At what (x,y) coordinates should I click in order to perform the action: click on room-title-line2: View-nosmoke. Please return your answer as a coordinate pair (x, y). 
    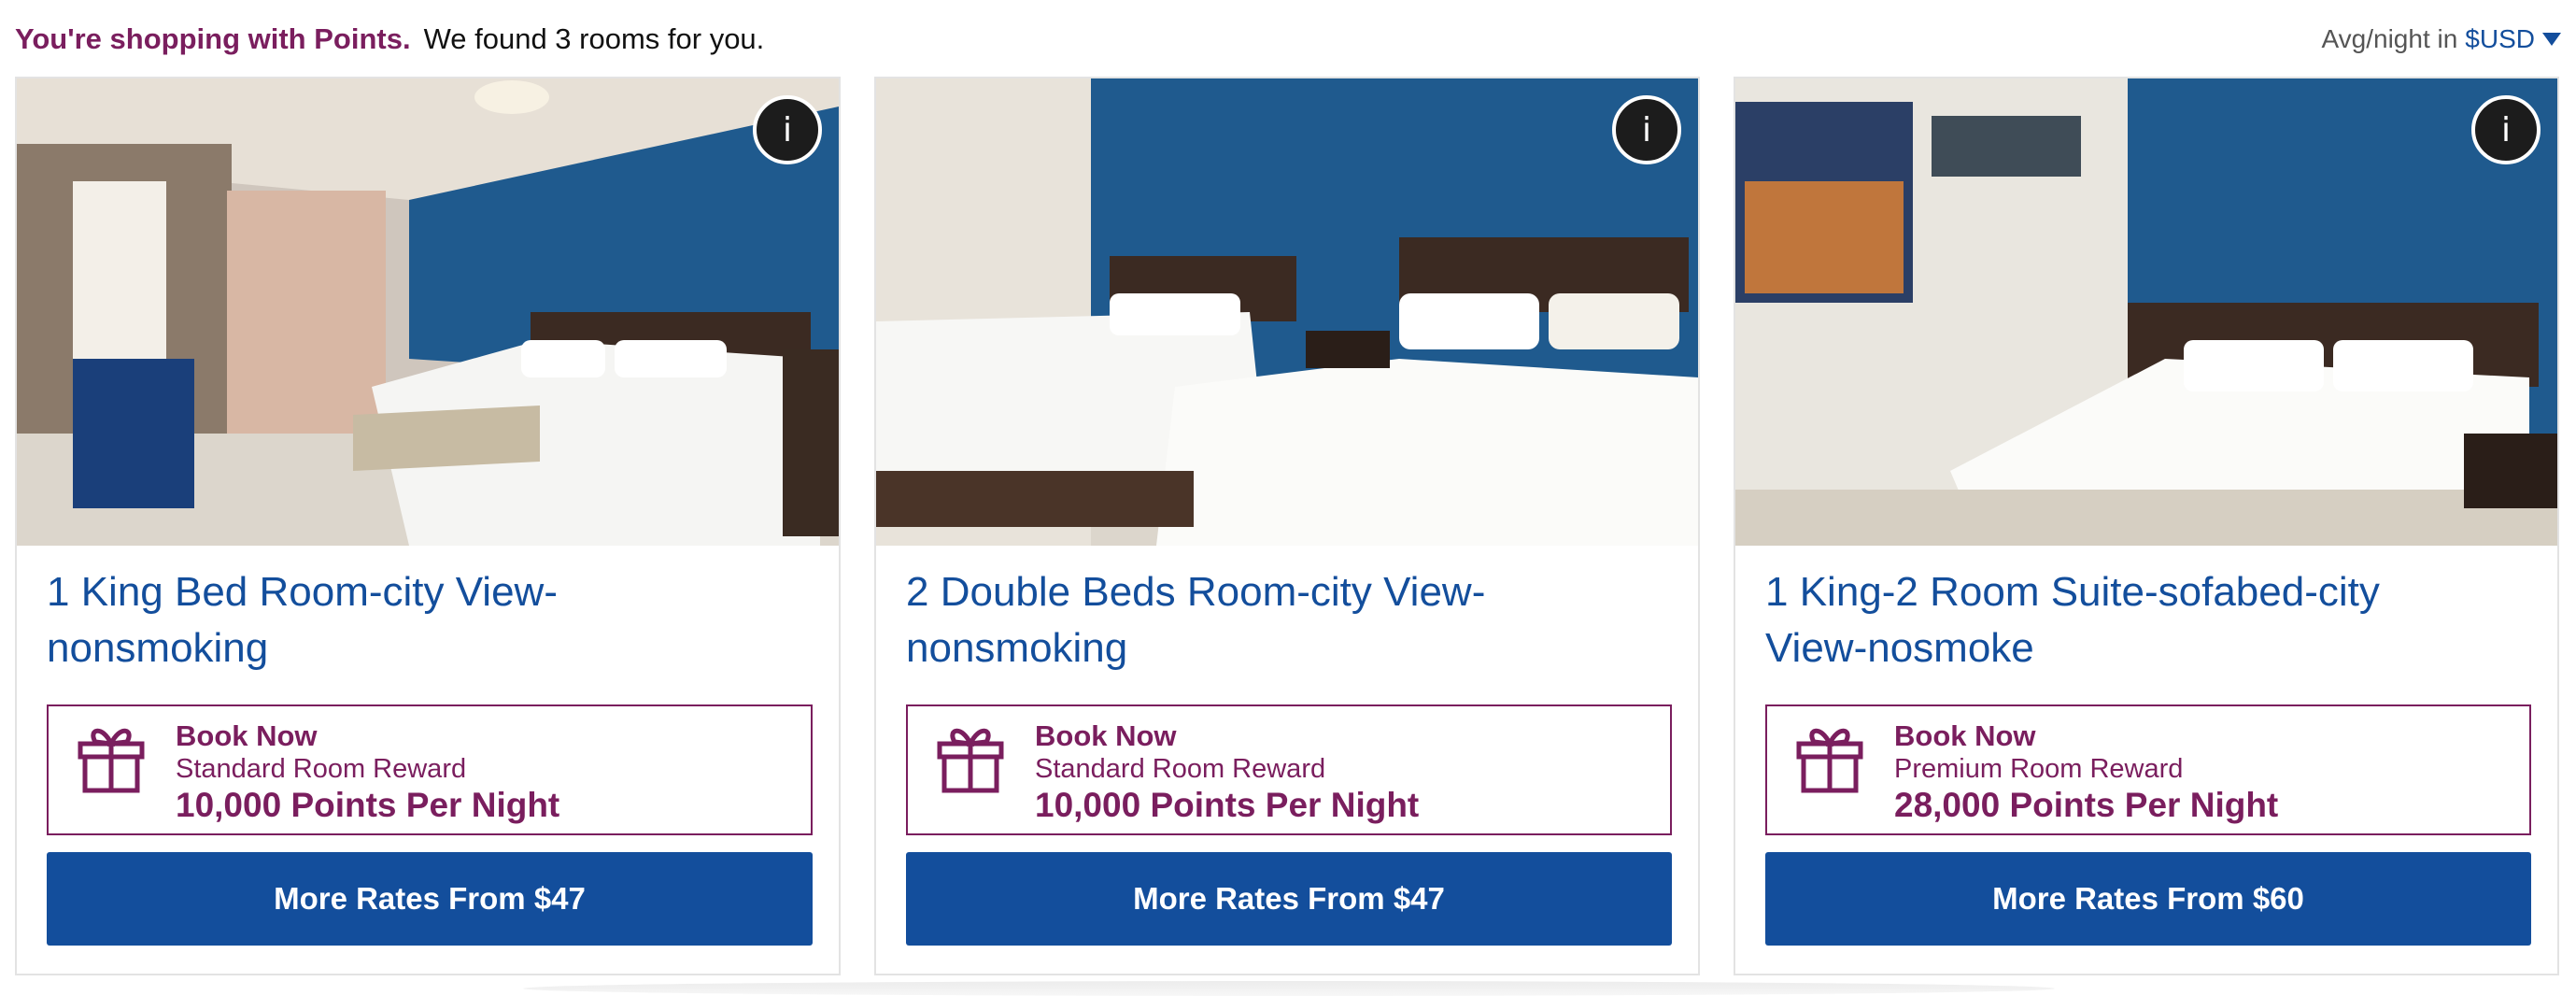
    Looking at the image, I should click on (1899, 648).